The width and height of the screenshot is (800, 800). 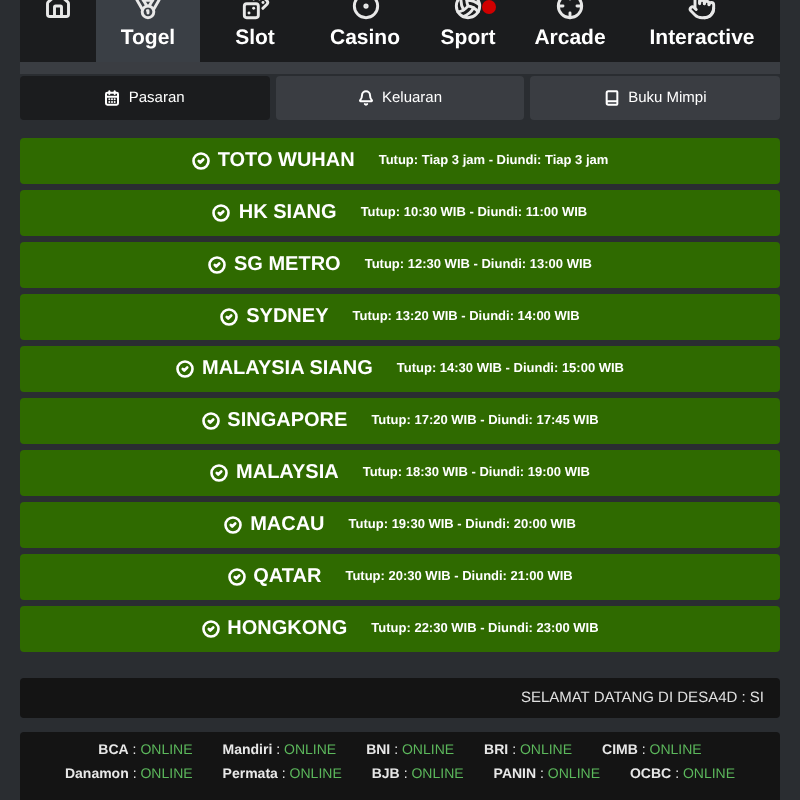 I want to click on book-icon, so click(x=612, y=98).